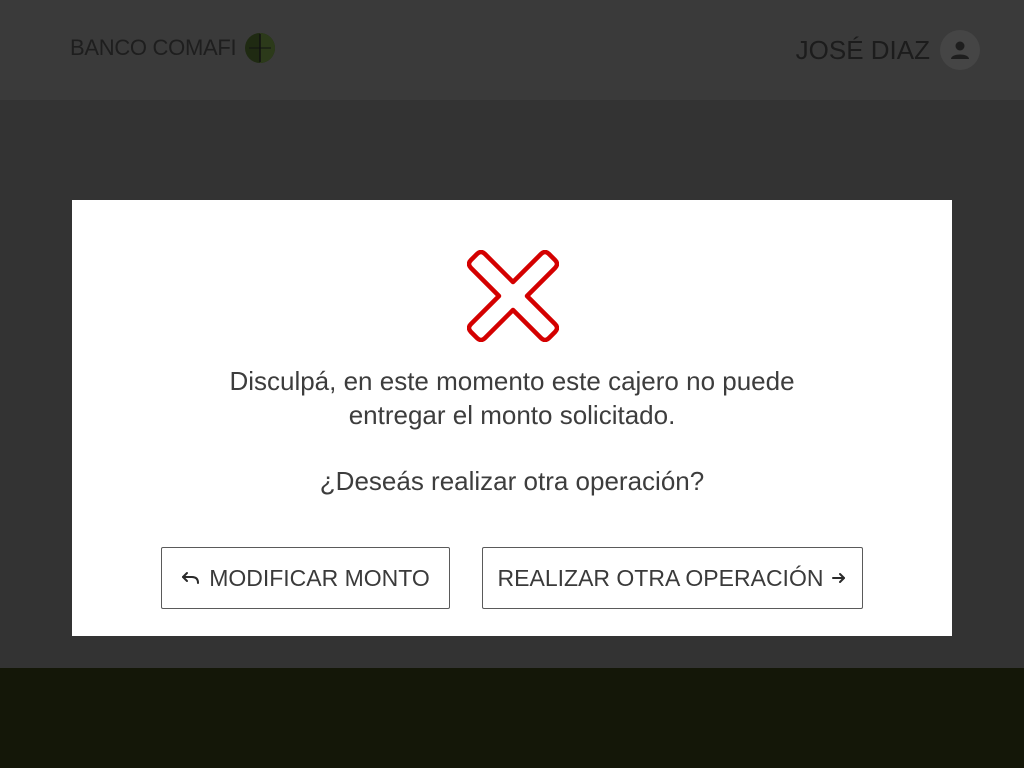  What do you see at coordinates (512, 481) in the screenshot?
I see `other-operation-question: ¿Deseás realizar otra operación?` at bounding box center [512, 481].